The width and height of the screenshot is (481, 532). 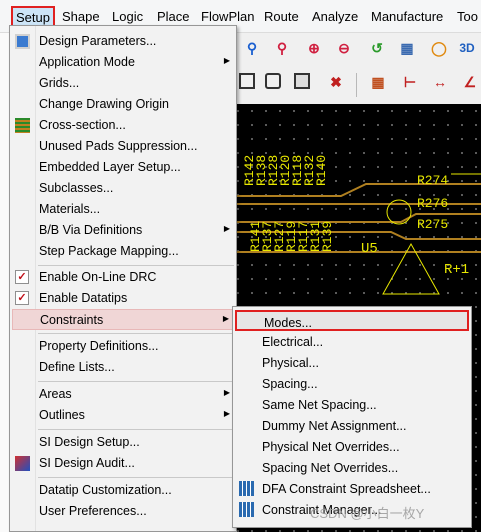 I want to click on menu-item-enable-on-line-drc: ✓ Enable On-Line DRC, so click(x=123, y=277).